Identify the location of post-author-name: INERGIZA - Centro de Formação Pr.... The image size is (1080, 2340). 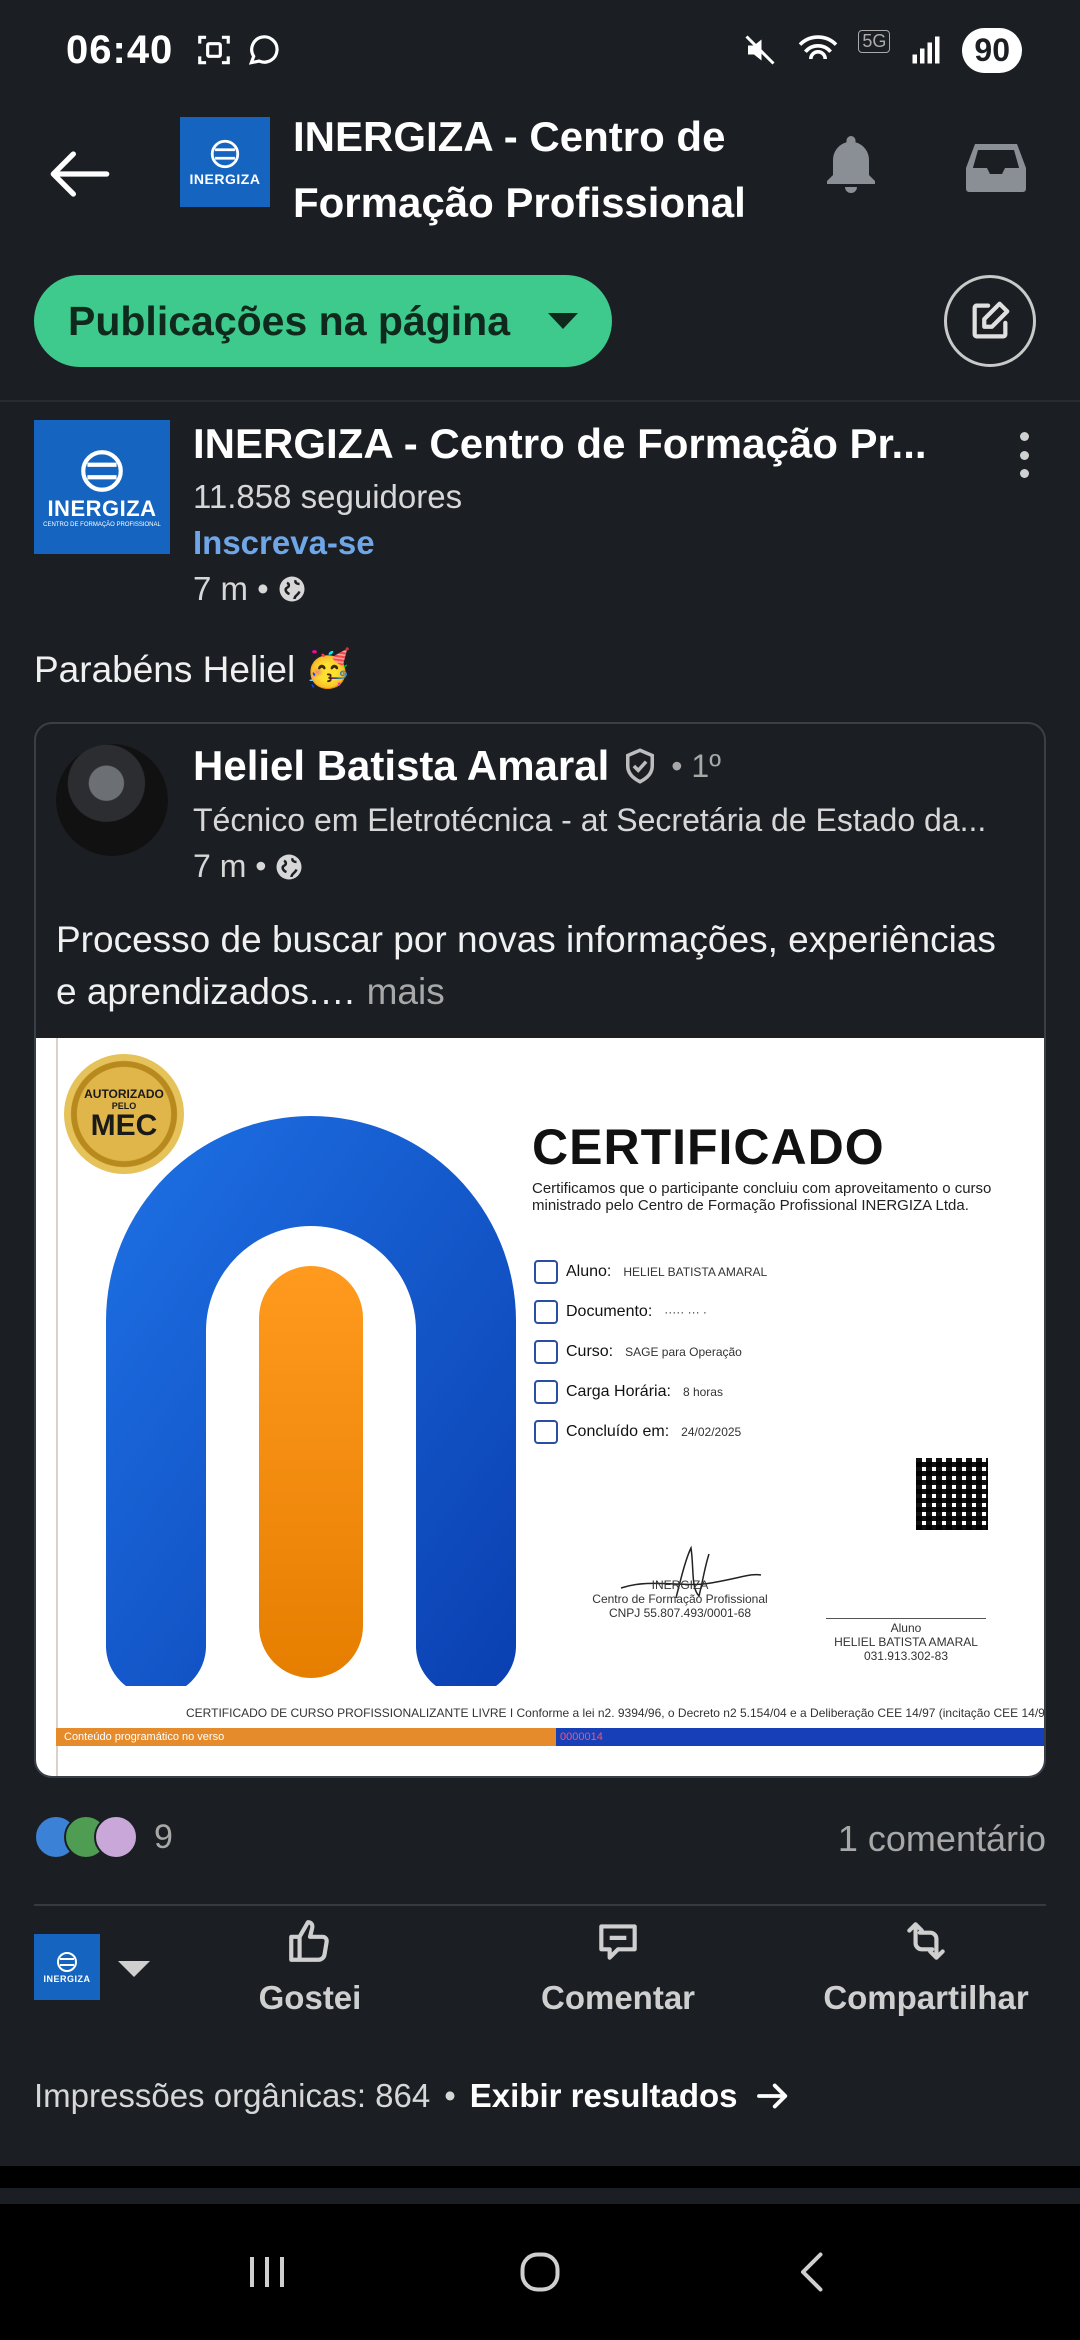
(573, 444).